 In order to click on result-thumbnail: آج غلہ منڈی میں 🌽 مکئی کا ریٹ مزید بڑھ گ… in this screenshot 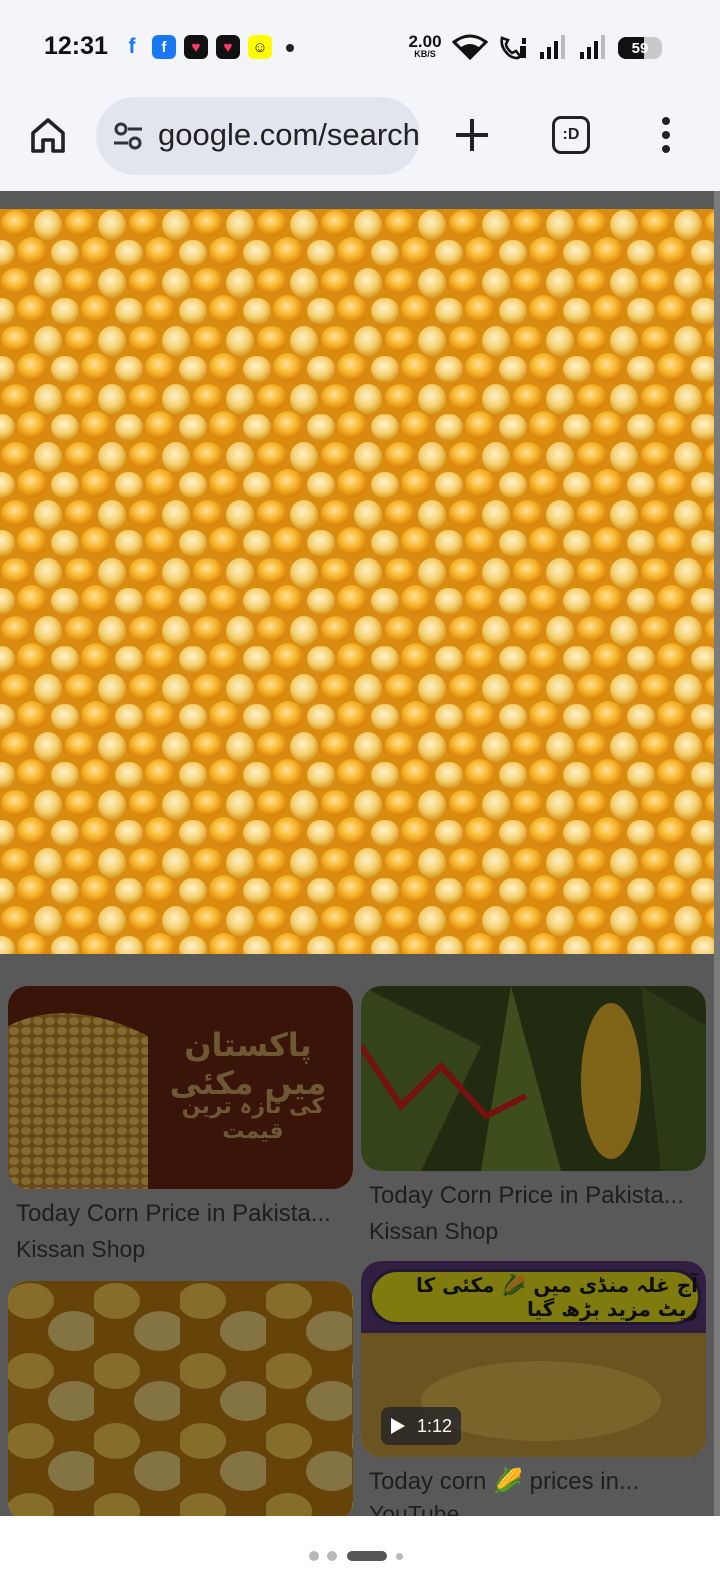, I will do `click(533, 1359)`.